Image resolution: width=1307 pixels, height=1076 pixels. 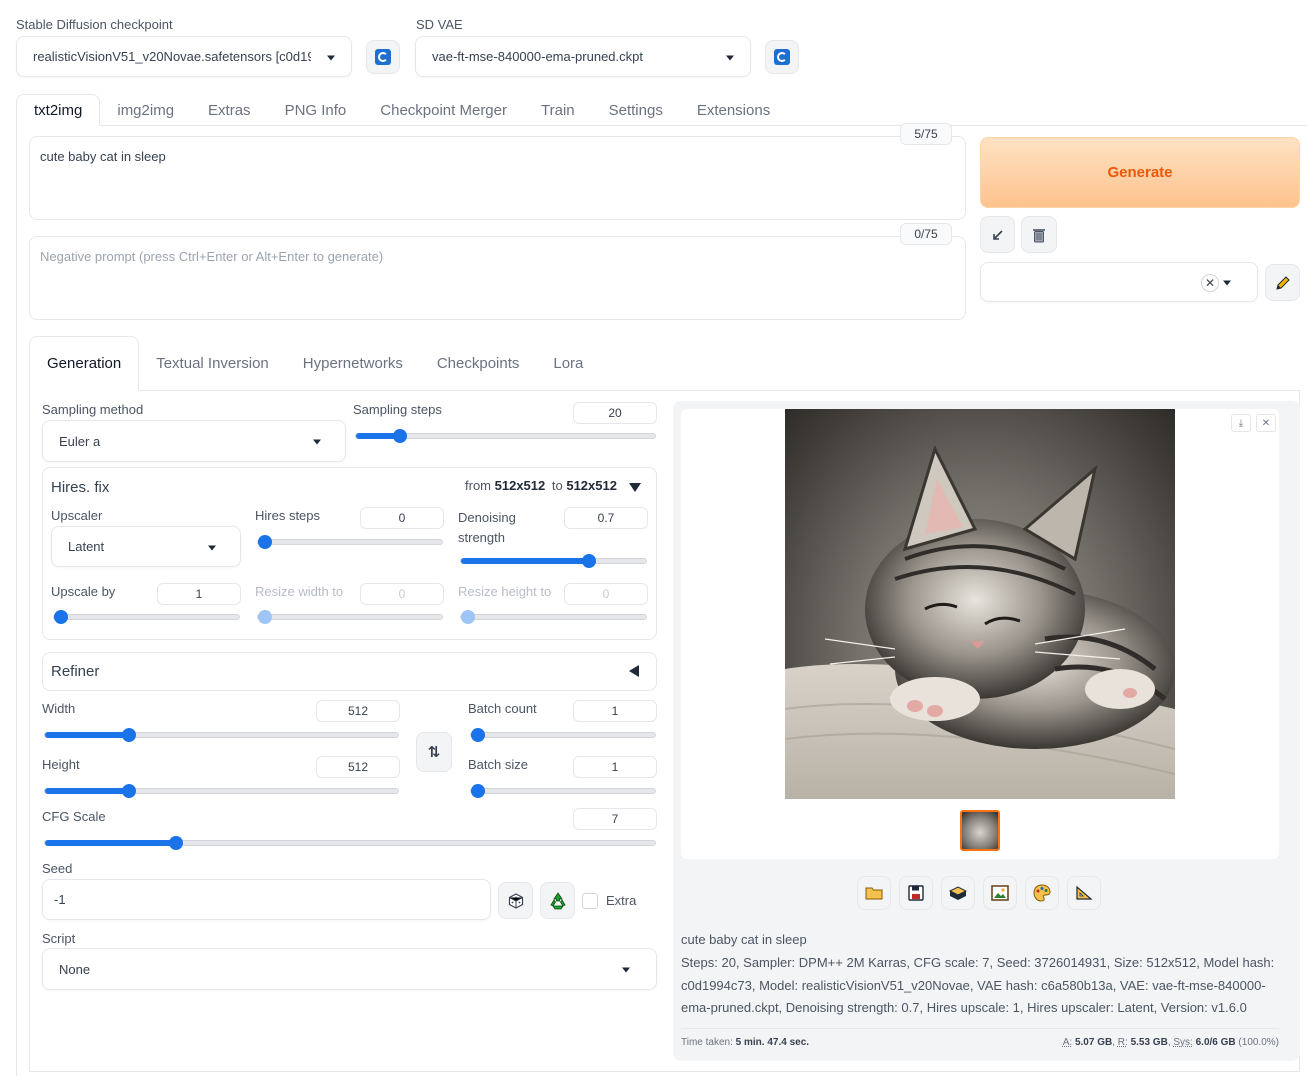 What do you see at coordinates (916, 893) in the screenshot?
I see `save-button` at bounding box center [916, 893].